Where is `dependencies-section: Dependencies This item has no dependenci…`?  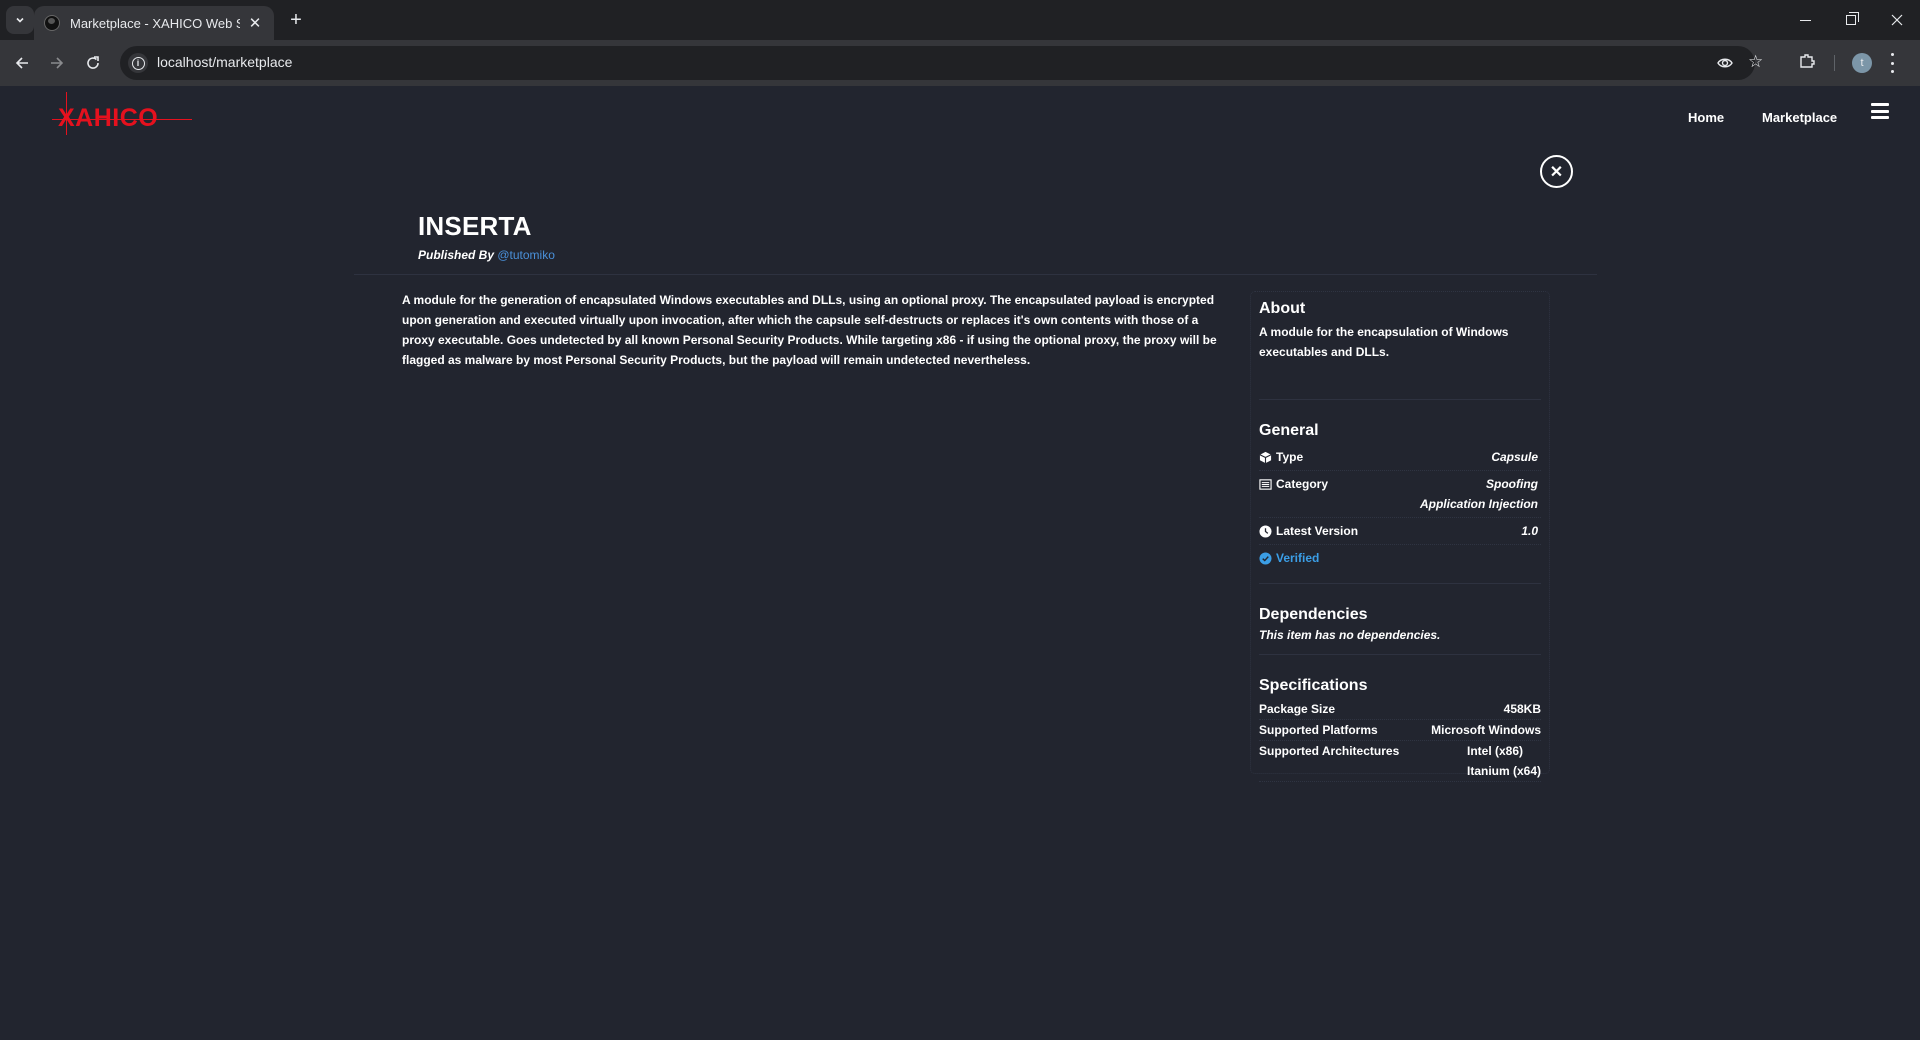
dependencies-section: Dependencies This item has no dependenci… is located at coordinates (1400, 619).